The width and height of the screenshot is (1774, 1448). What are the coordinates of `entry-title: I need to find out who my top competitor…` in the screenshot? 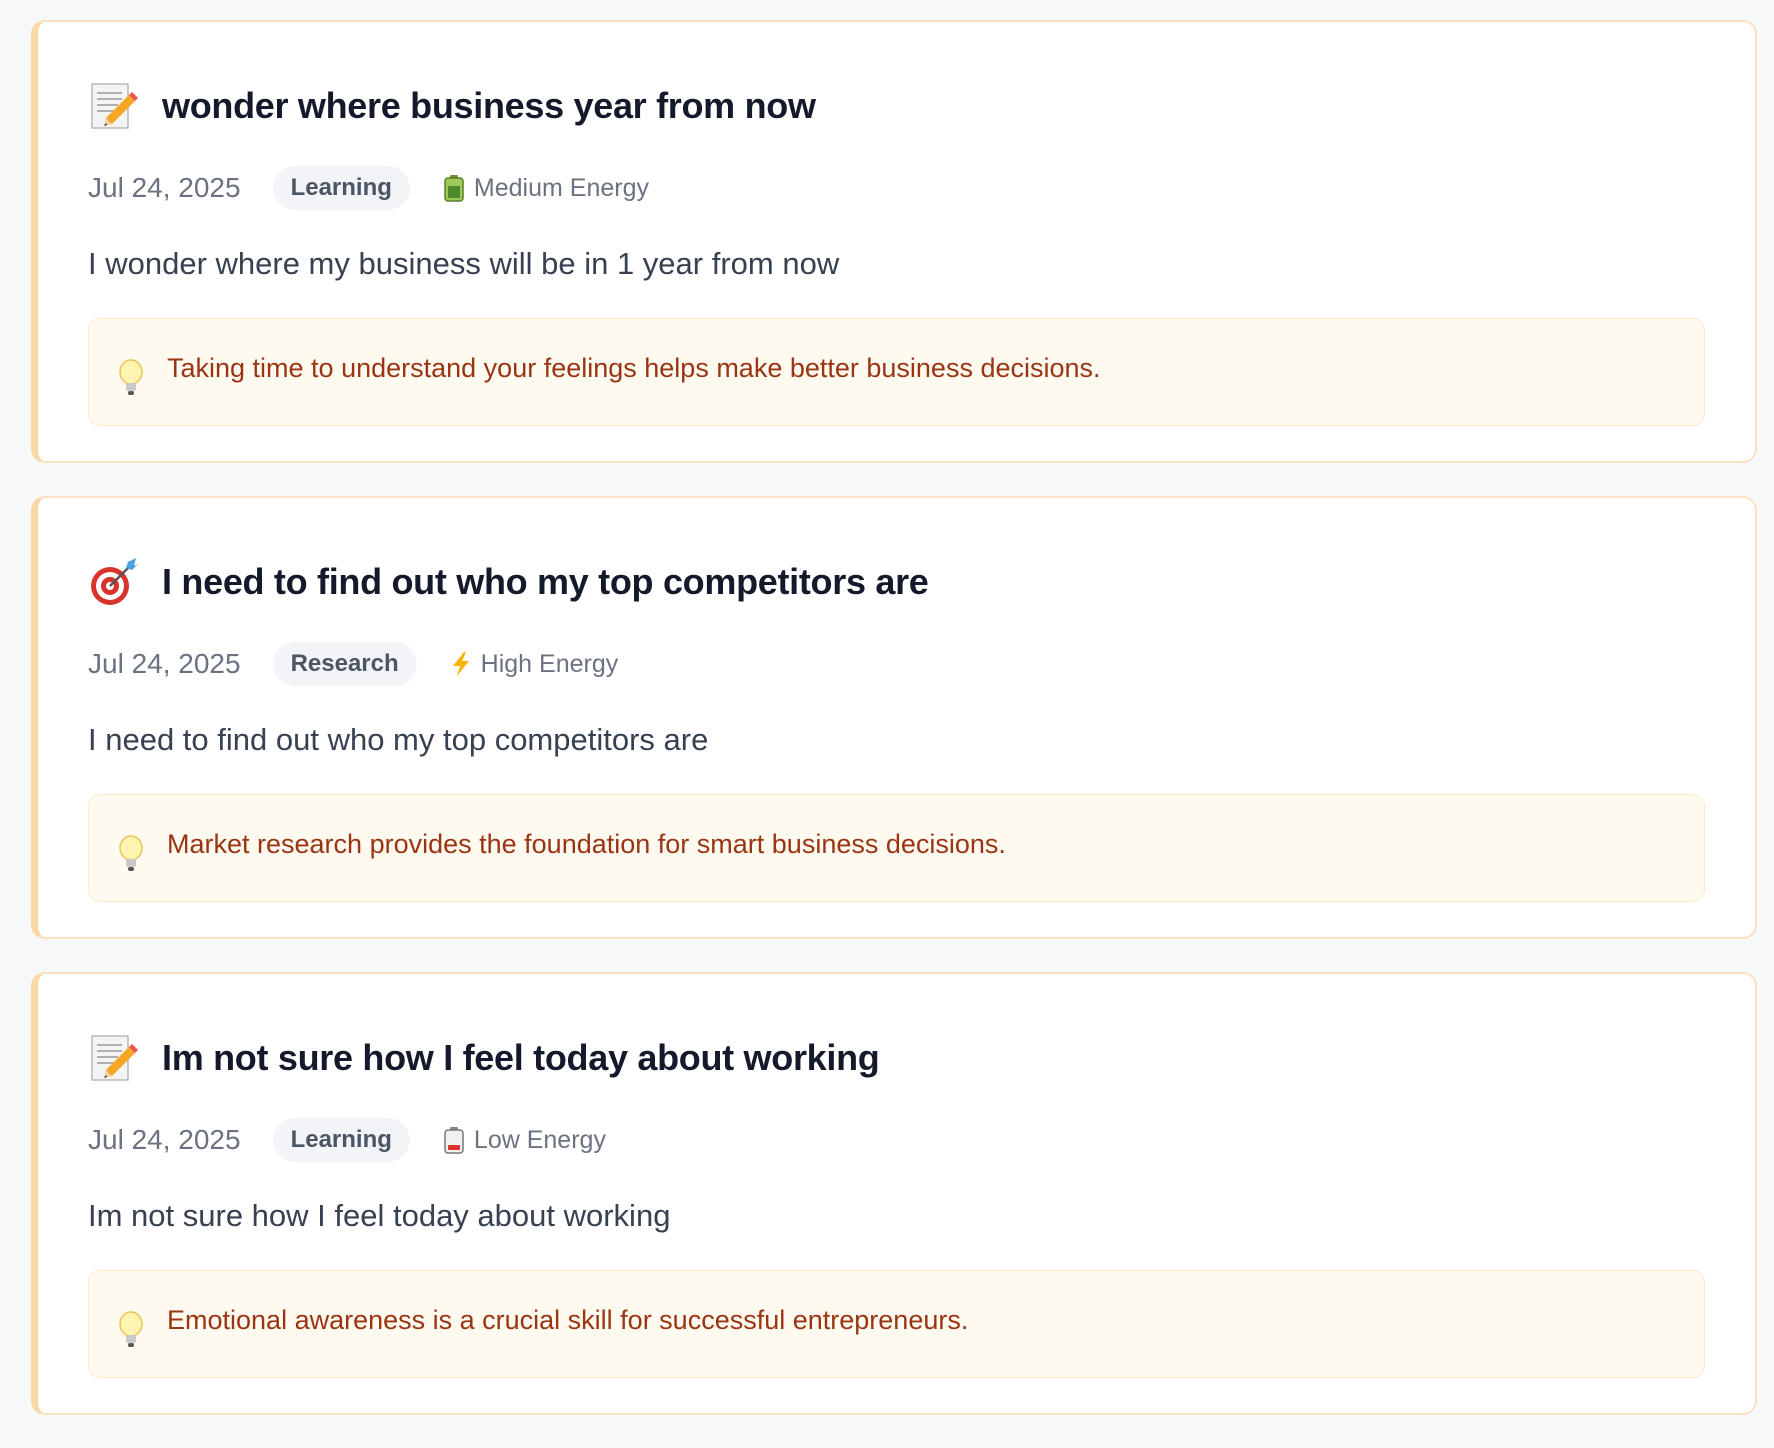 It's located at (545, 581).